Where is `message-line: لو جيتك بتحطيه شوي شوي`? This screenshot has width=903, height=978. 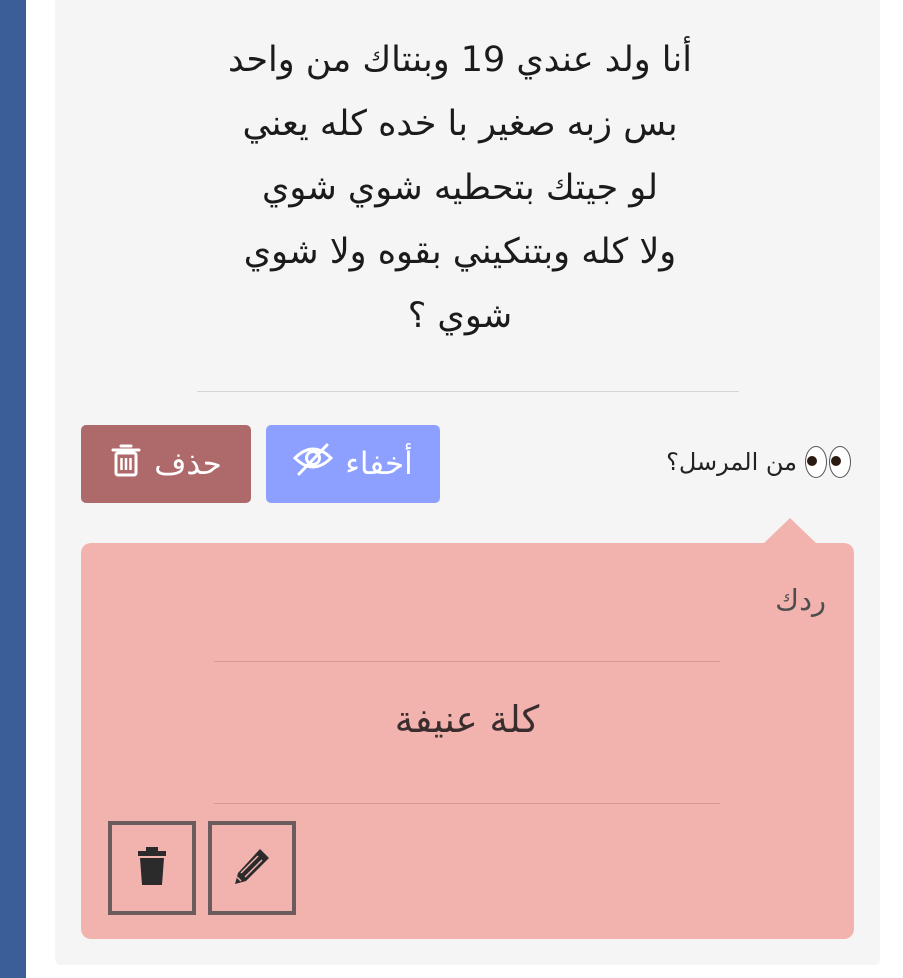
message-line: لو جيتك بتحطيه شوي شوي is located at coordinates (460, 188).